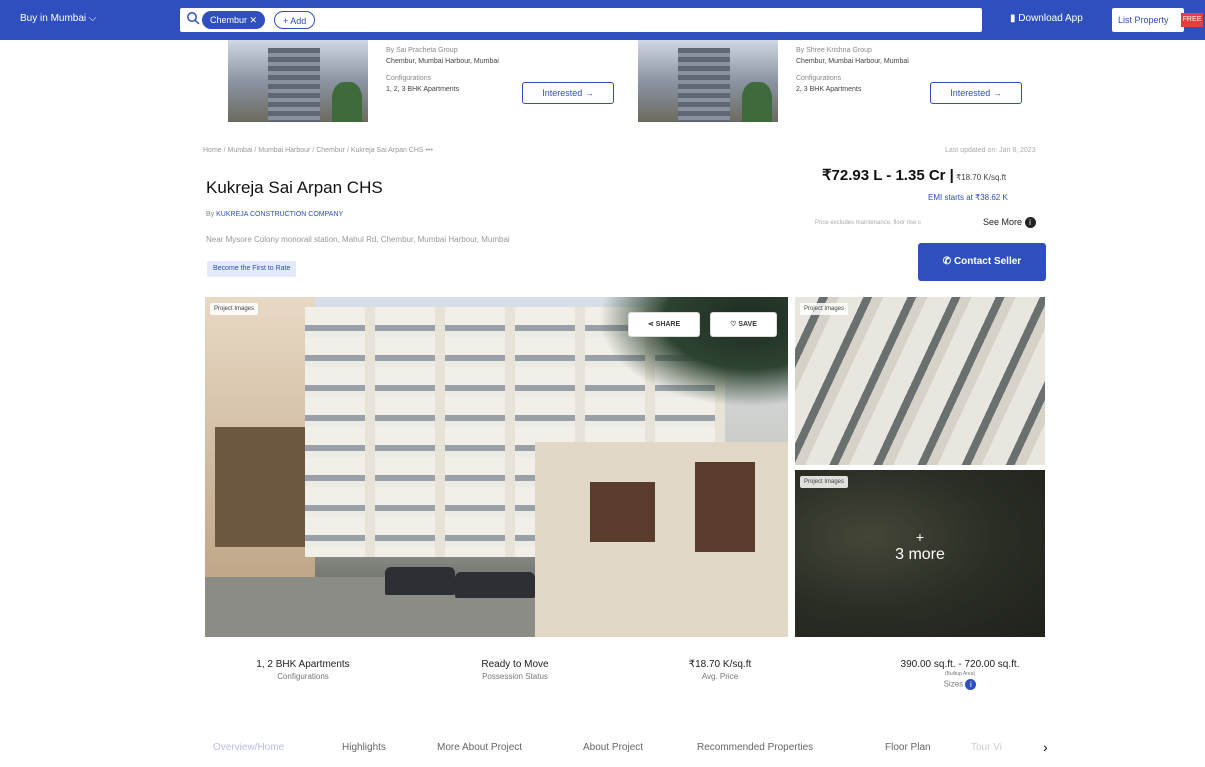 This screenshot has width=1205, height=767. Describe the element at coordinates (423, 89) in the screenshot. I see `similar-config: 1, 2, 3 BHK Apartments` at that location.